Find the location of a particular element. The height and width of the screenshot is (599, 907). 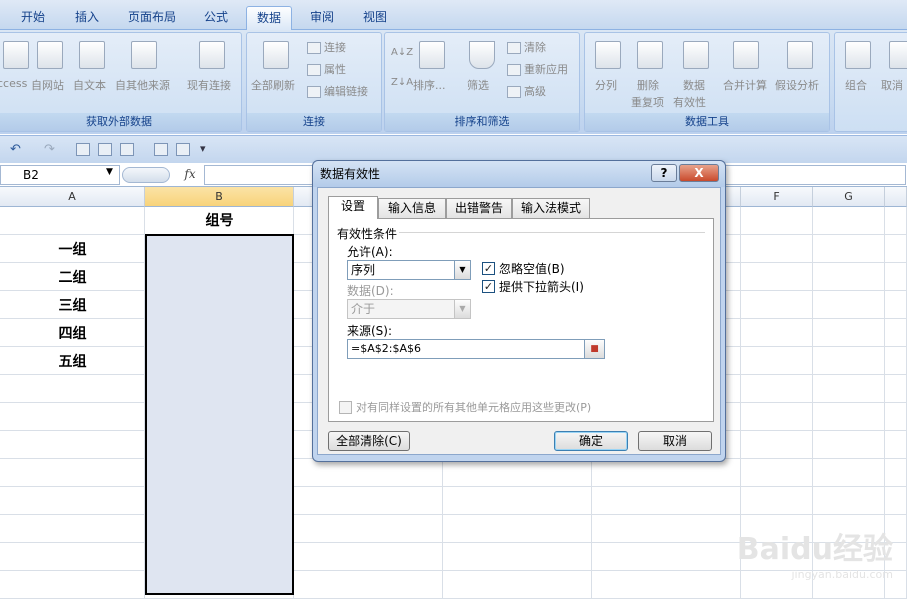

clear-button: 清除 is located at coordinates (526, 47).